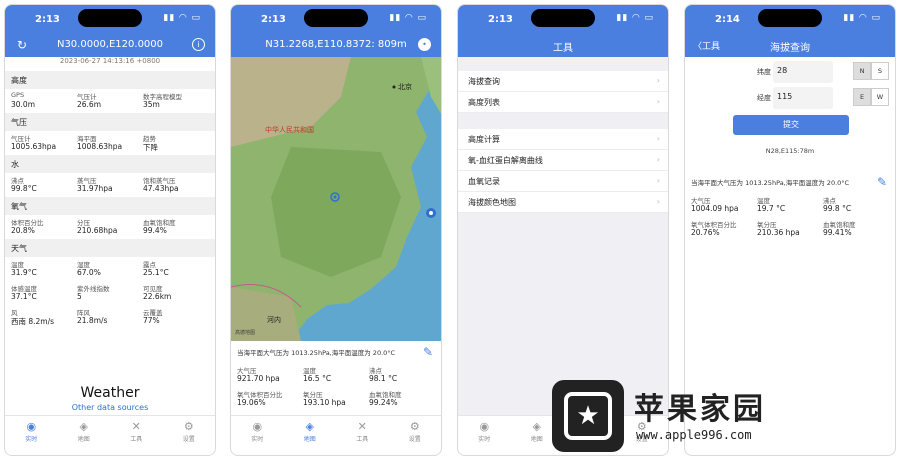 Image resolution: width=900 pixels, height=460 pixels. Describe the element at coordinates (151, 104) in the screenshot. I see `value-text: 35m` at that location.